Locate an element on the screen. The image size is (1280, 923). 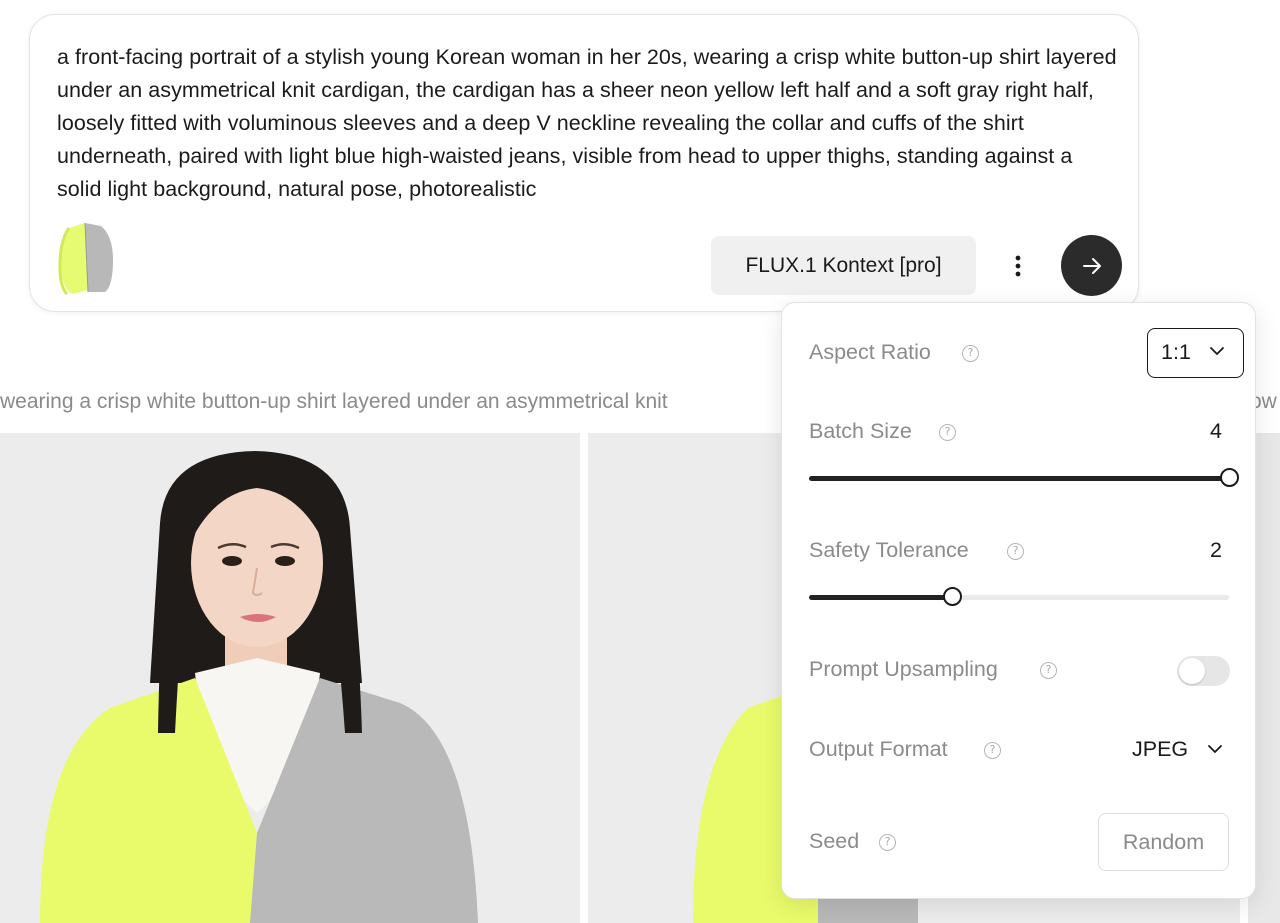
batch-size-slider is located at coordinates (1024, 477).